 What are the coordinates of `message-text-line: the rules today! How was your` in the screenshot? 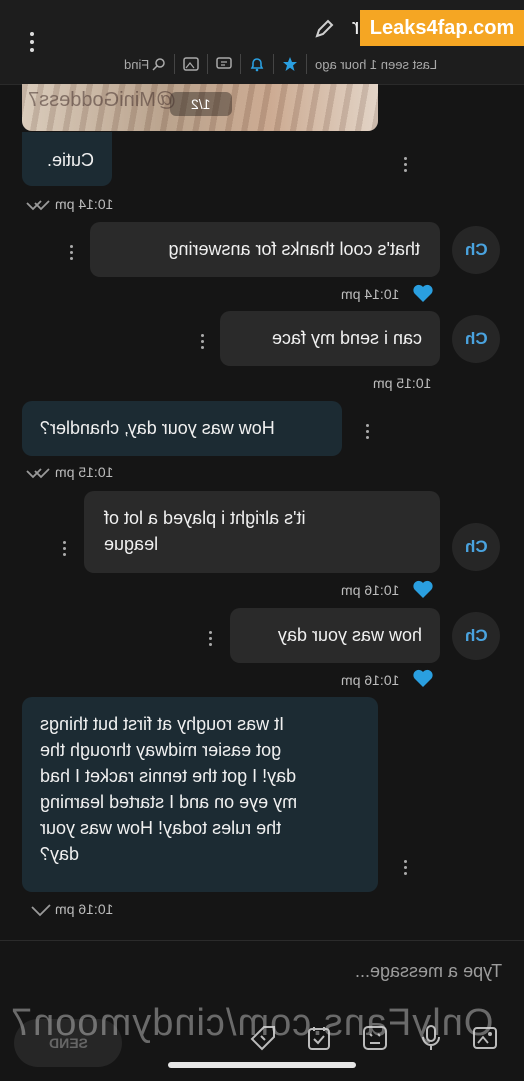 It's located at (161, 828).